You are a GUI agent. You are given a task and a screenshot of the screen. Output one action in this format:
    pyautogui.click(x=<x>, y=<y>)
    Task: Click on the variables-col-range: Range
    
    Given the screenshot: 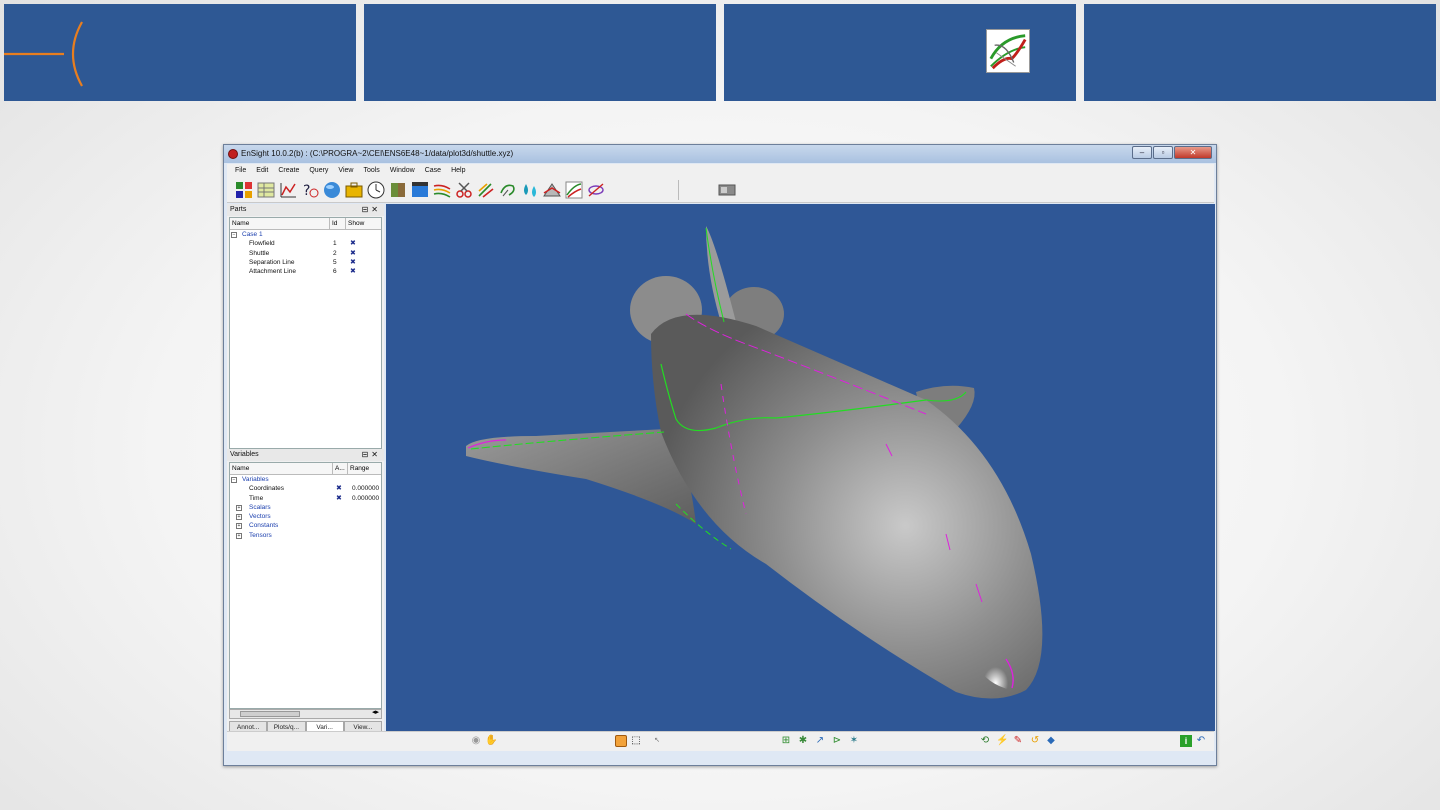 What is the action you would take?
    pyautogui.click(x=364, y=468)
    